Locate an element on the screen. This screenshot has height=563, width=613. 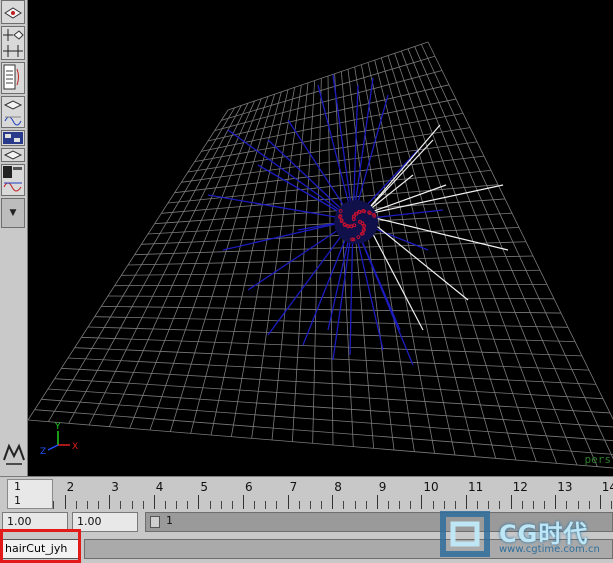
highlight-annotation is located at coordinates (40, 546).